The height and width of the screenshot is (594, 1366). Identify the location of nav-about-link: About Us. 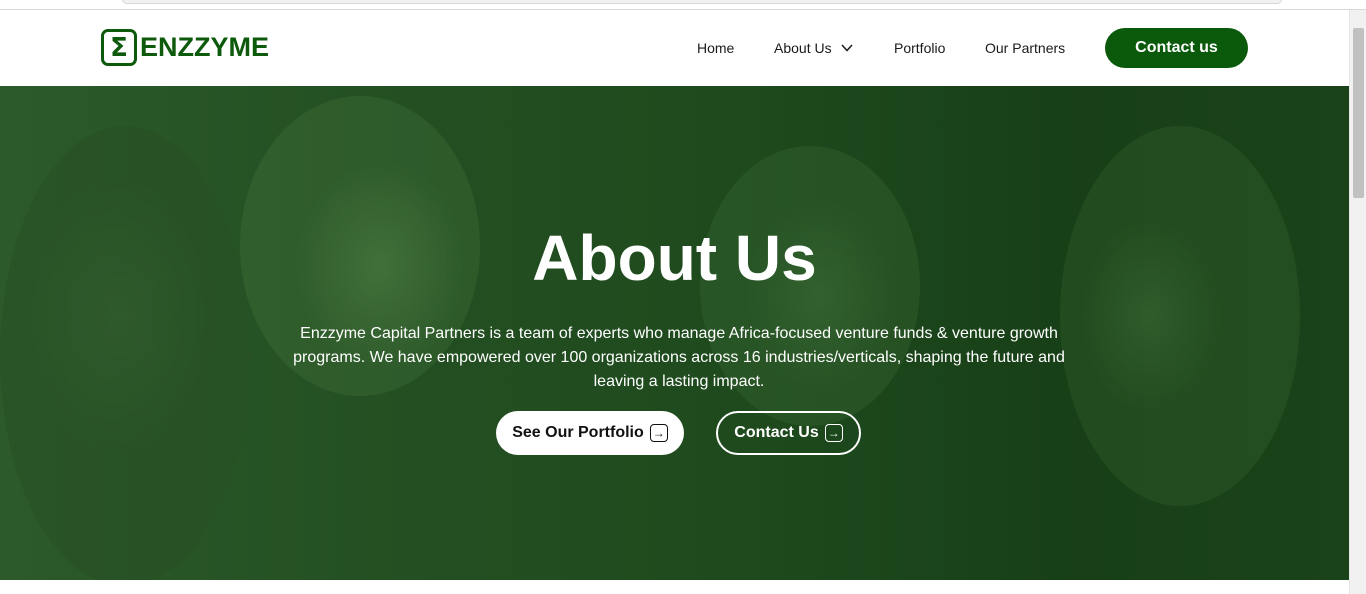
(813, 48).